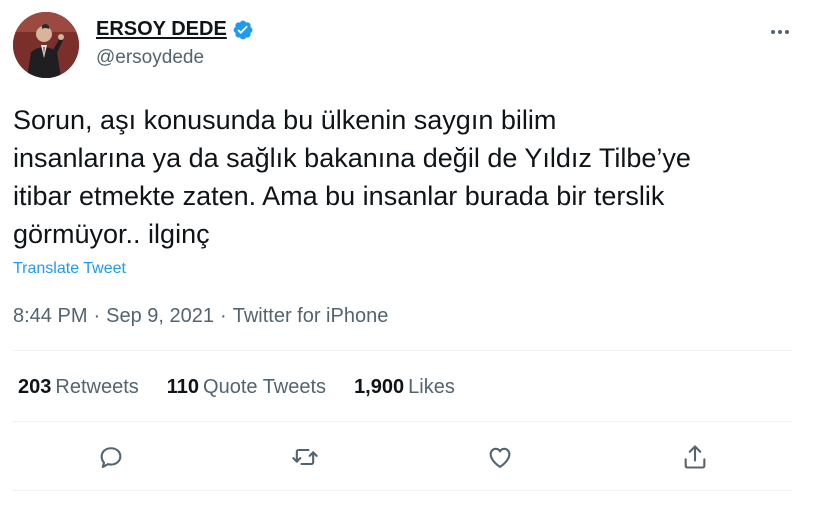 Image resolution: width=820 pixels, height=509 pixels. I want to click on tweet-time: 8:44 PM, so click(50, 316).